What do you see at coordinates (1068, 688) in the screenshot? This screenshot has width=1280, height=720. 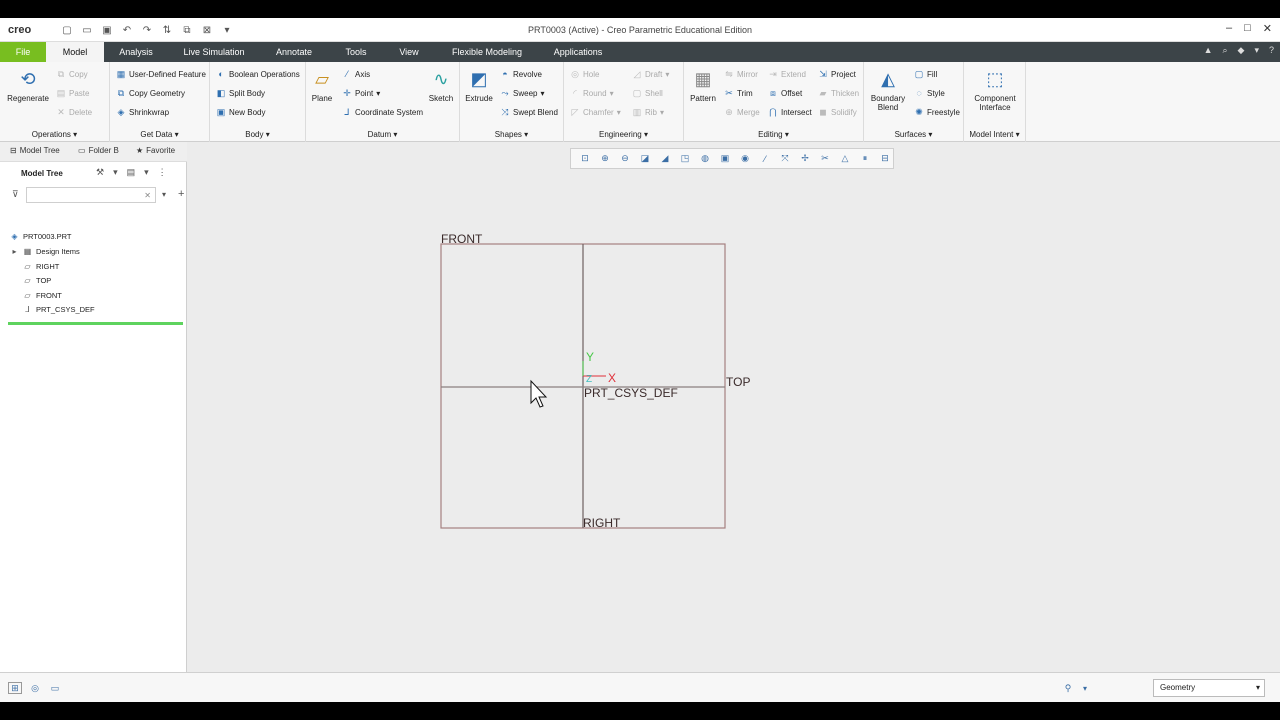 I see `find-icon: ⚲` at bounding box center [1068, 688].